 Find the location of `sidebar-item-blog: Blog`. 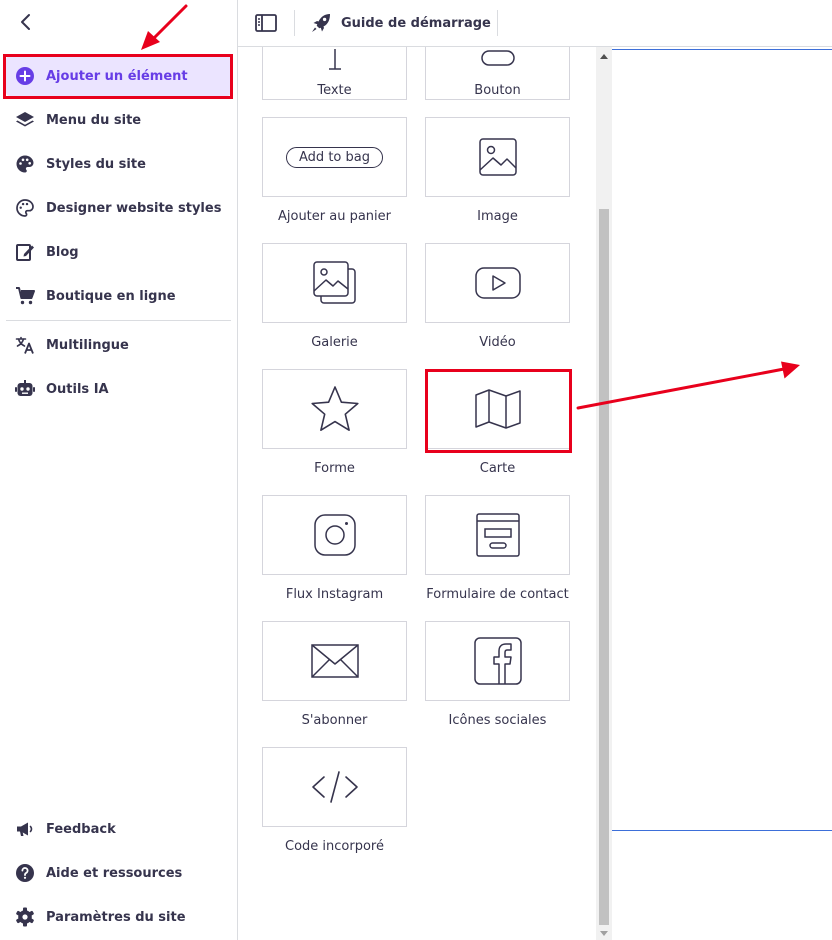

sidebar-item-blog: Blog is located at coordinates (118, 252).